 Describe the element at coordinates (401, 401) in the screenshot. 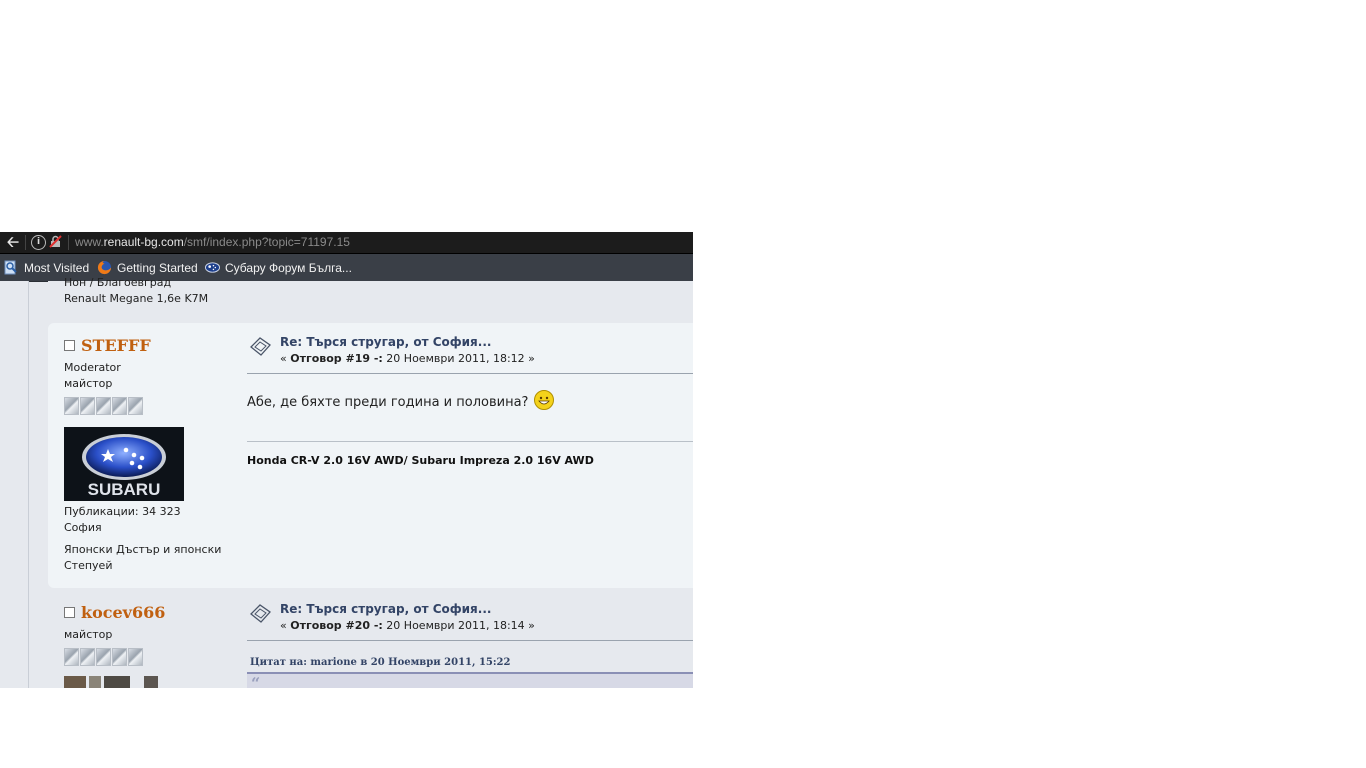

I see `post-body: Абе, де бяхте преди година и половина?` at that location.